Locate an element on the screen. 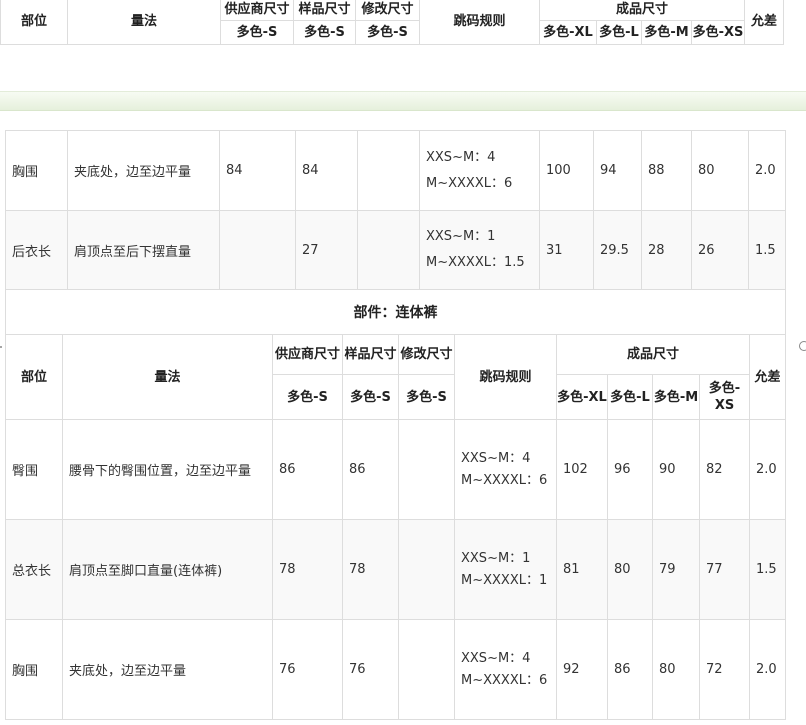 This screenshot has height=725, width=806. cell-m: 28 is located at coordinates (666, 250).